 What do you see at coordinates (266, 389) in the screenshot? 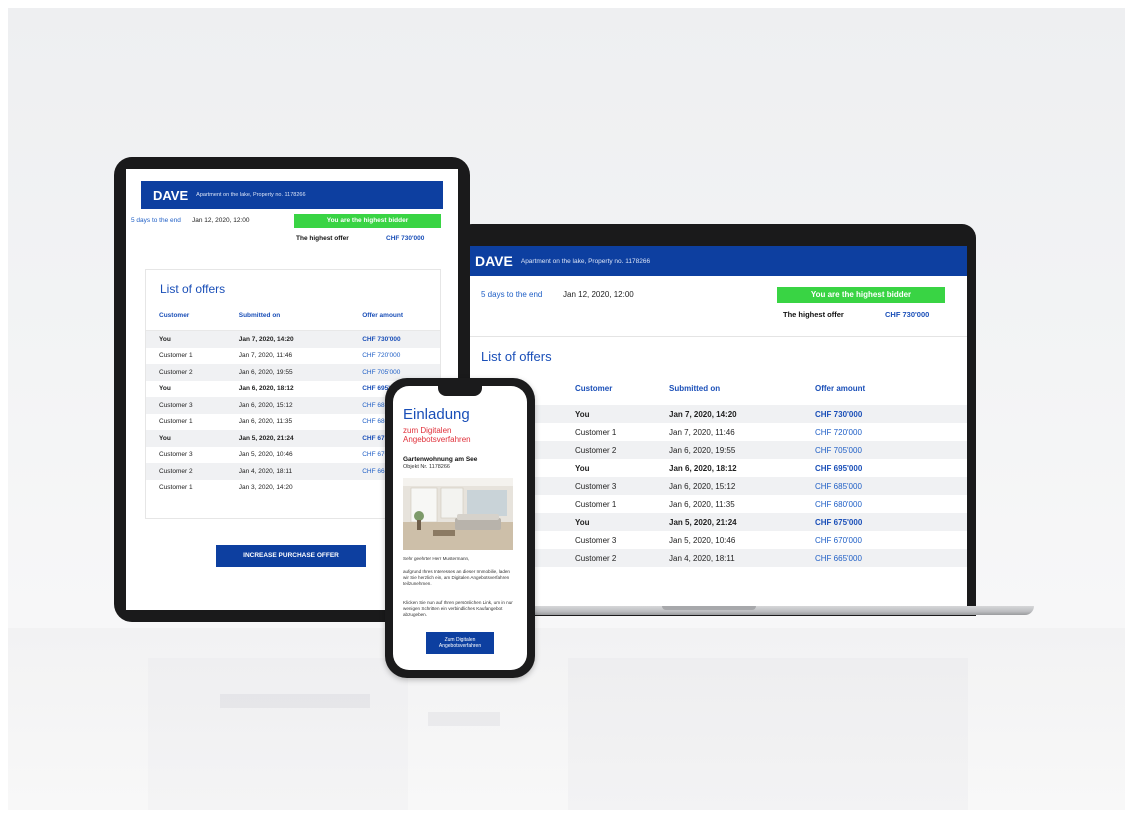
I see `row-submitted: Jan 6, 2020, 18:12` at bounding box center [266, 389].